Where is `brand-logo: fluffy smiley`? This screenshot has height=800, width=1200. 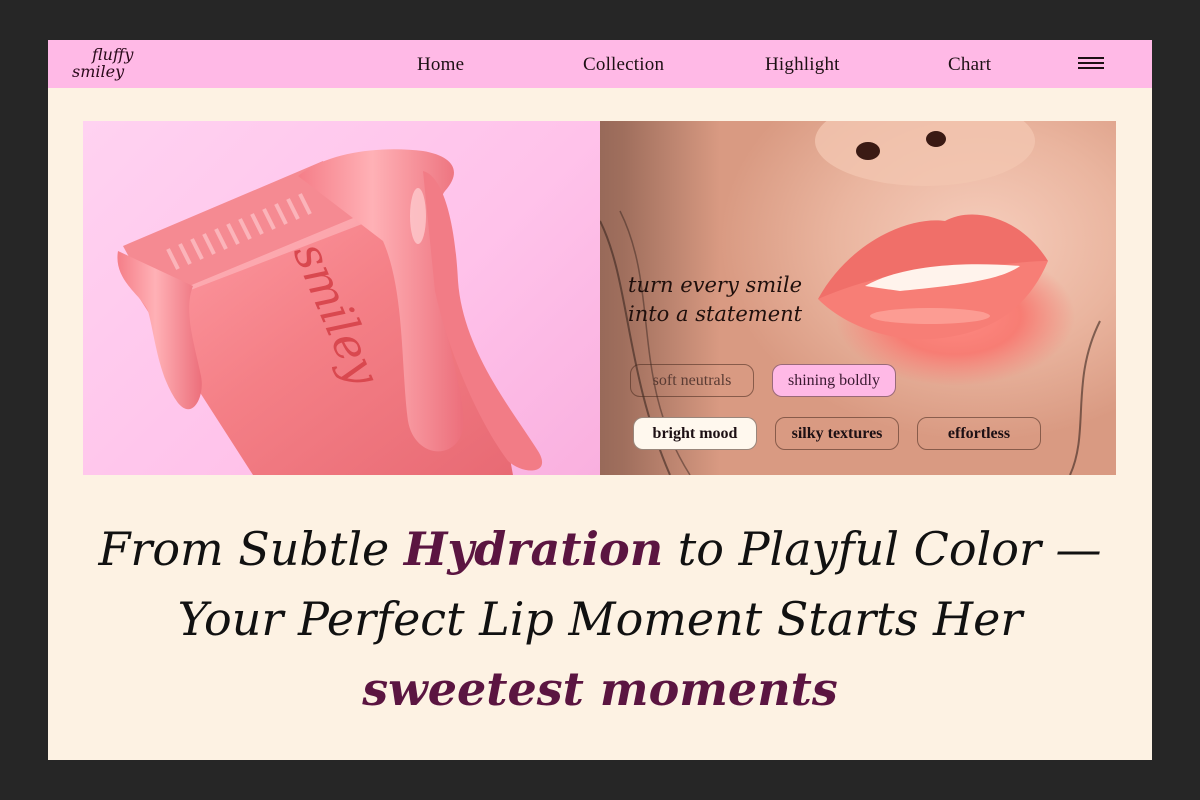
brand-logo: fluffy smiley is located at coordinates (110, 64).